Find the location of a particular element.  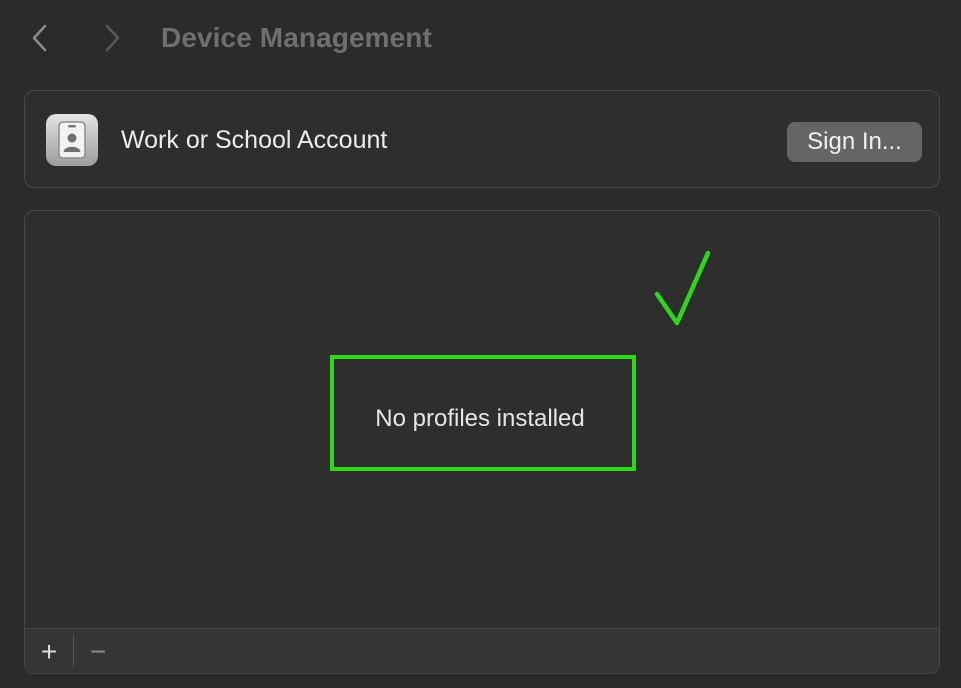

toolbar: Device Management is located at coordinates (480, 38).